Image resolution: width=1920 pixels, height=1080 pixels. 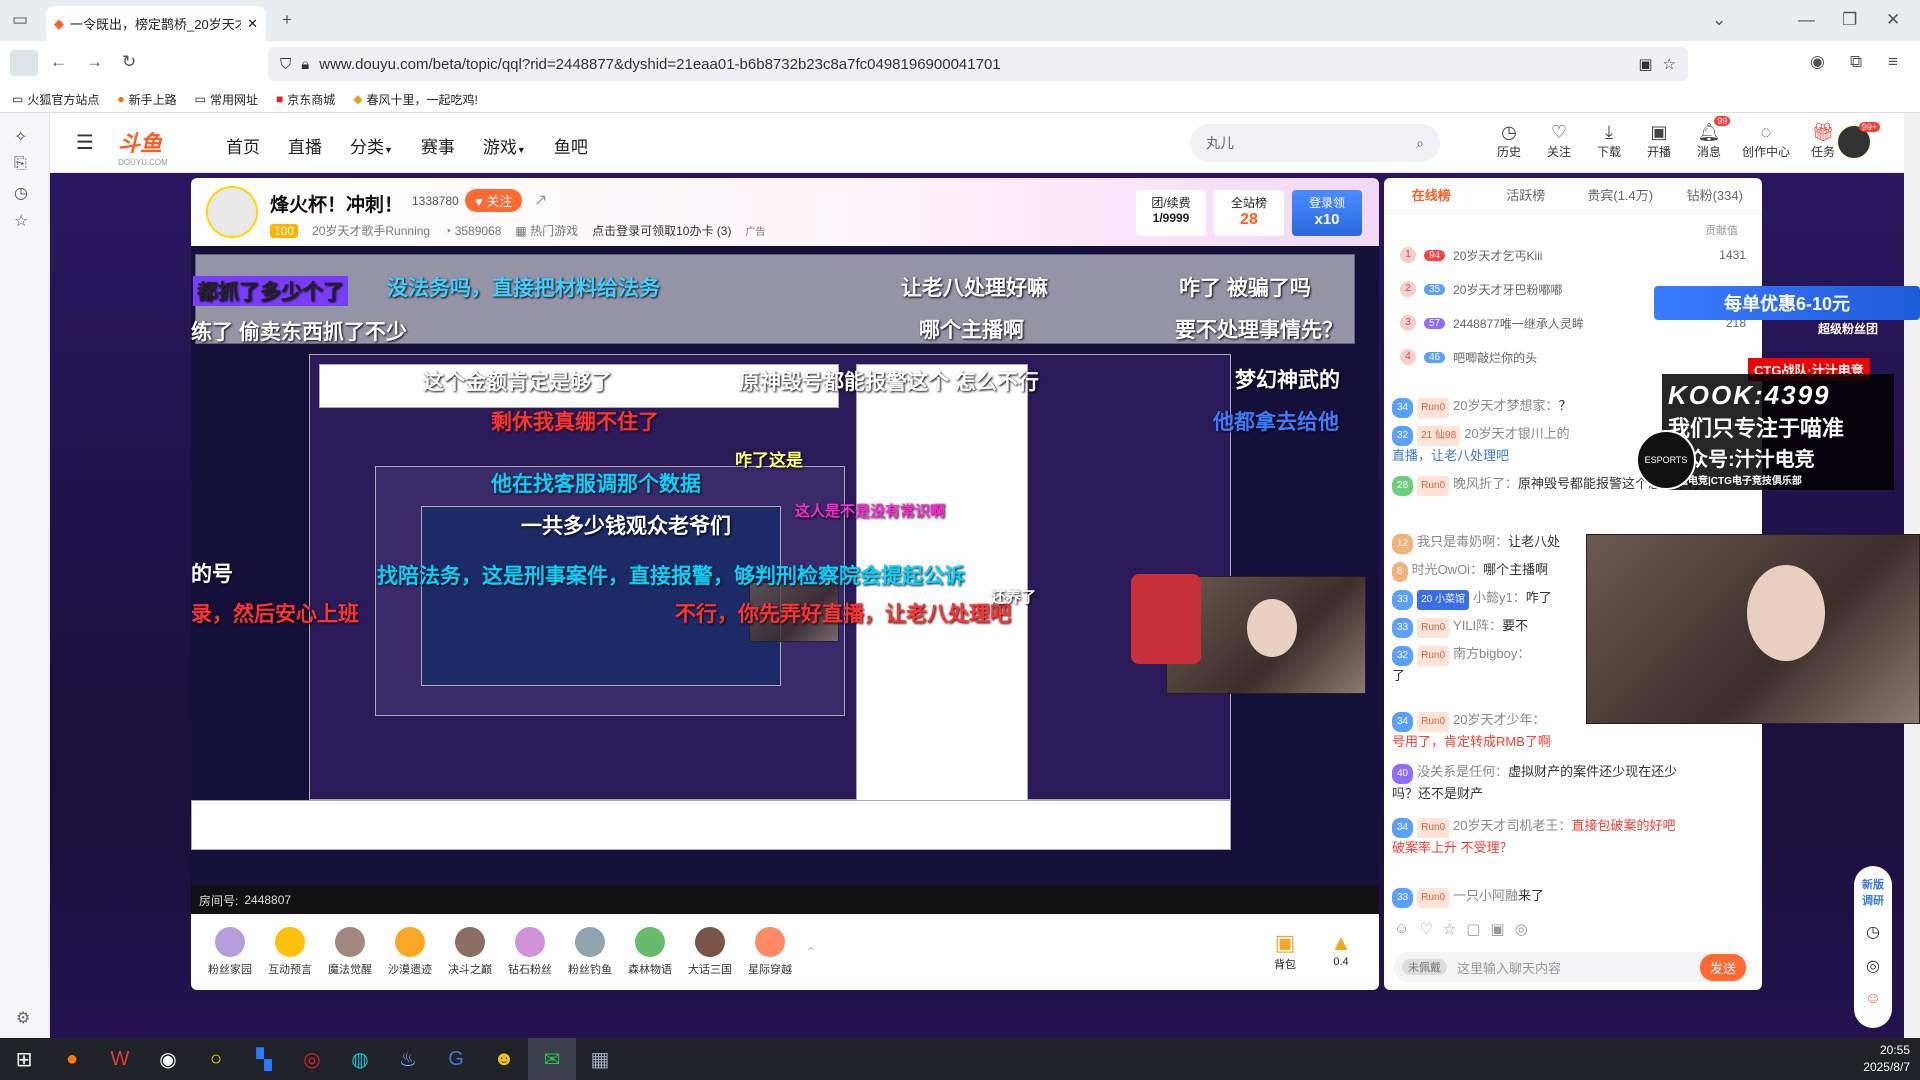 I want to click on system-clock: 20:55 2025/8/7, so click(x=1886, y=1059).